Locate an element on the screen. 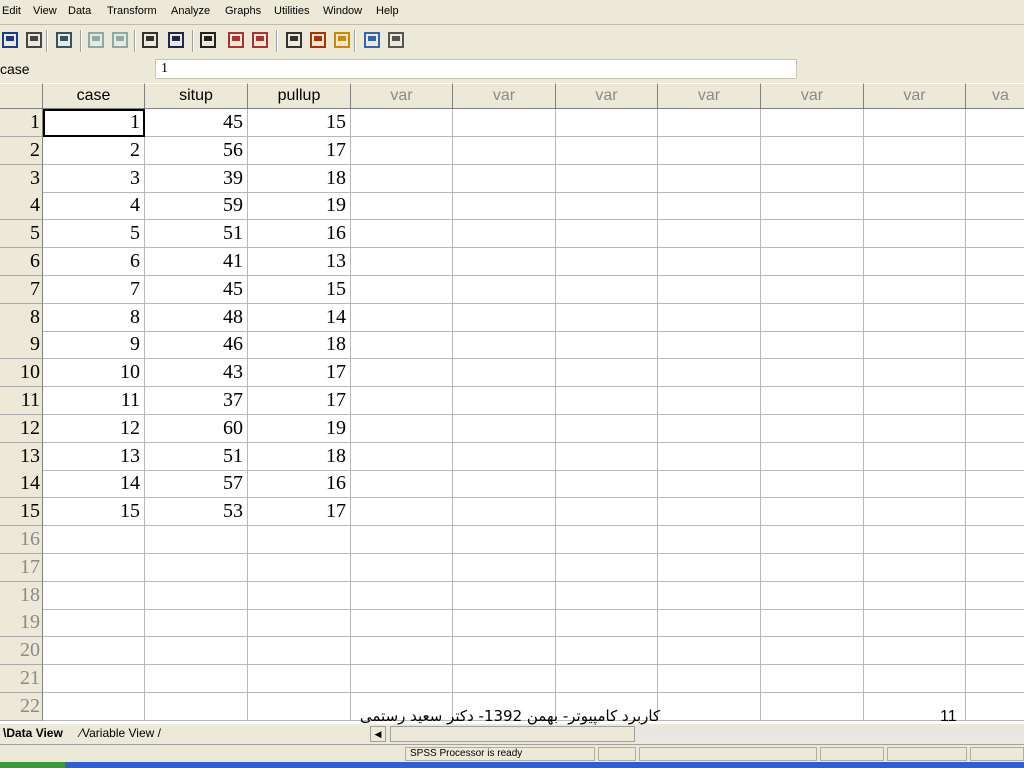 The image size is (1024, 768). tab-data-view: \Data View is located at coordinates (40, 733).